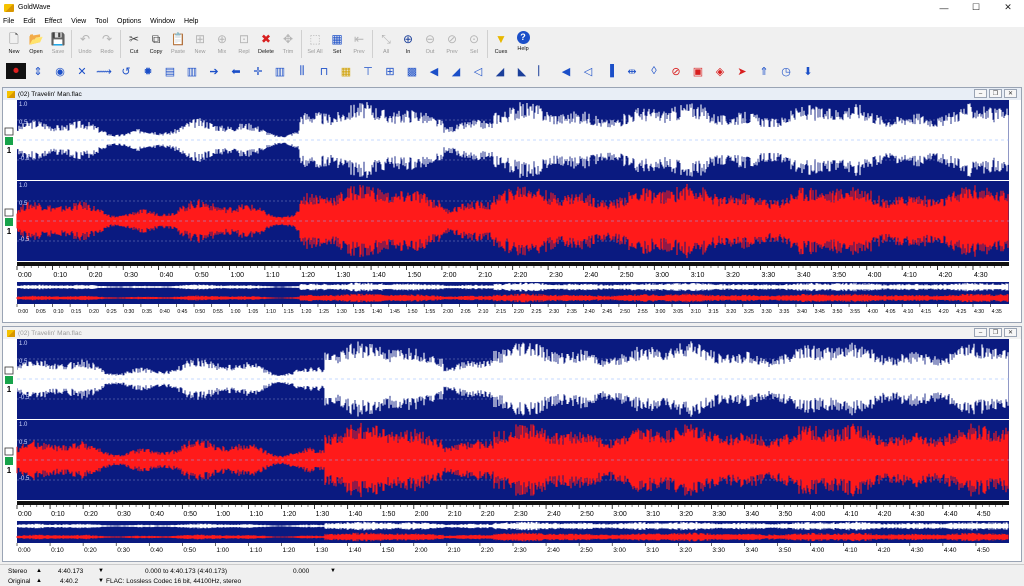 The image size is (1024, 586). What do you see at coordinates (377, 312) in the screenshot?
I see `overview-tick-label: 1:40` at bounding box center [377, 312].